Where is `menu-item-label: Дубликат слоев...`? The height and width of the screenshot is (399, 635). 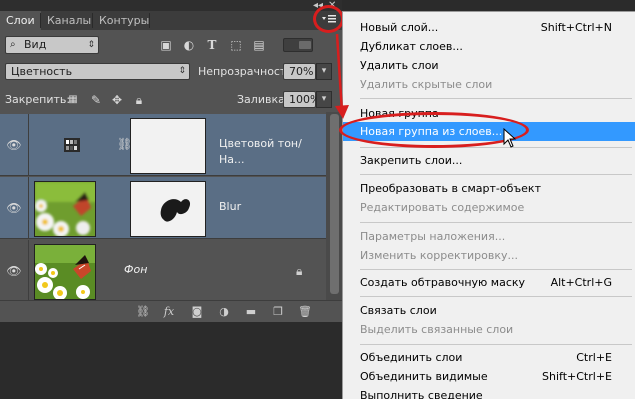 menu-item-label: Дубликат слоев... is located at coordinates (411, 46).